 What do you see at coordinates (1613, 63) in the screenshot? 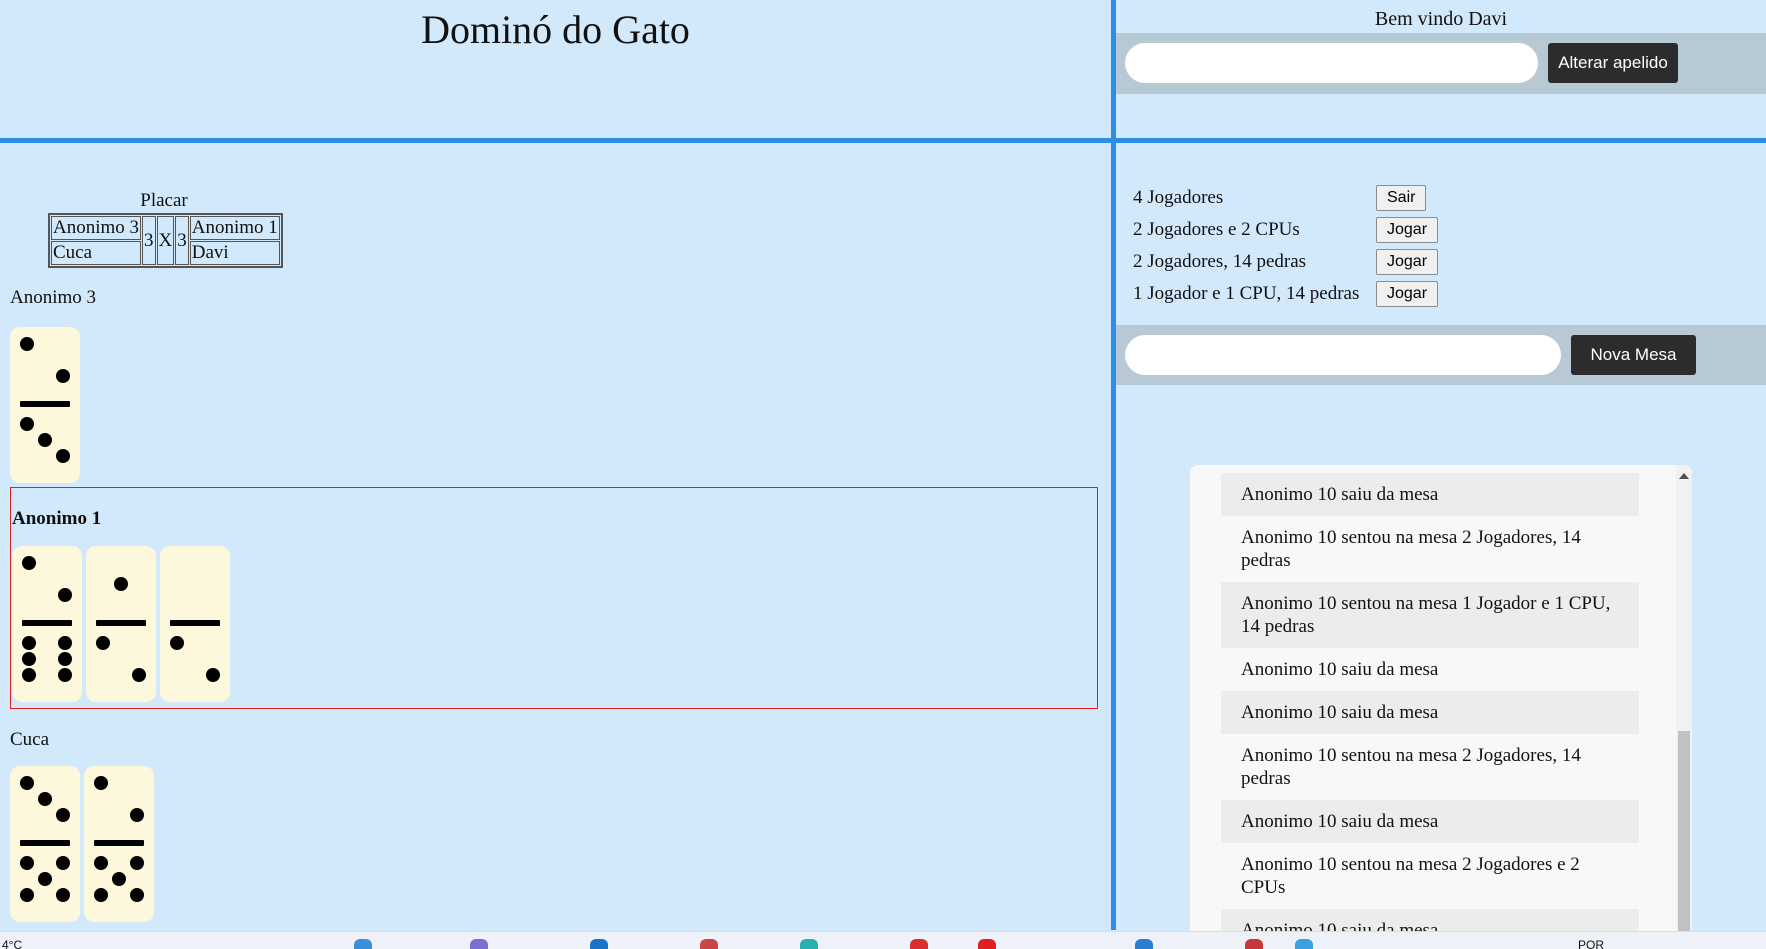
I see `change-nickname-button: Alterar apelido` at bounding box center [1613, 63].